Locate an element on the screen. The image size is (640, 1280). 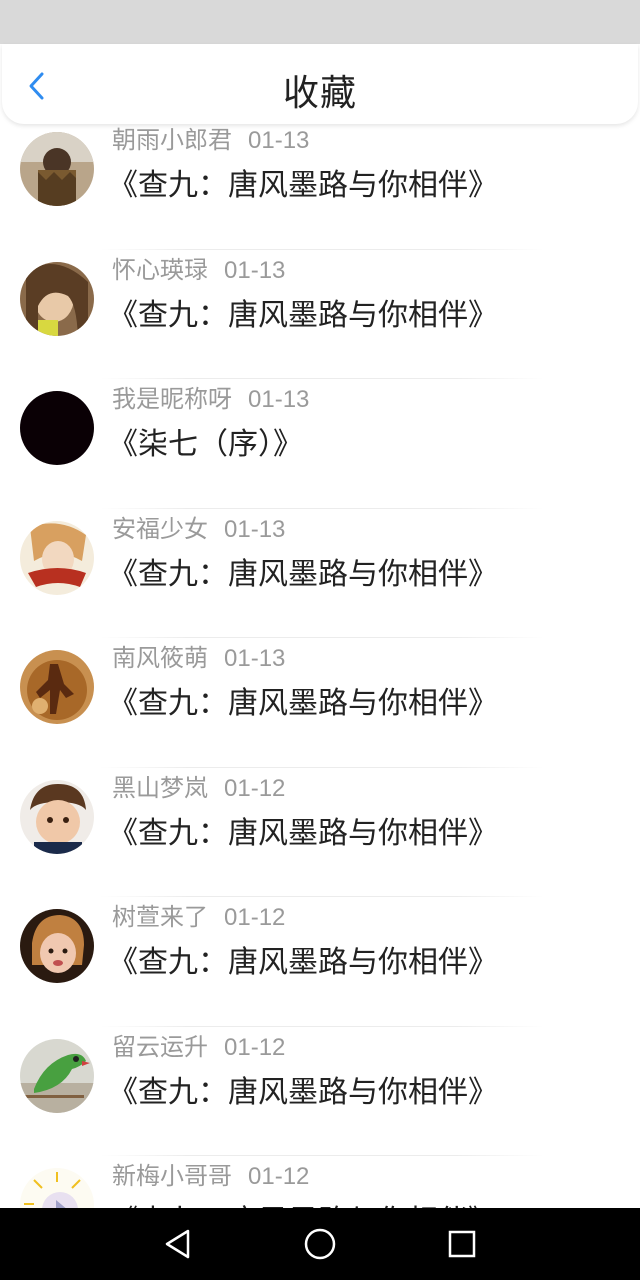
nav-recents-button is located at coordinates (462, 1244).